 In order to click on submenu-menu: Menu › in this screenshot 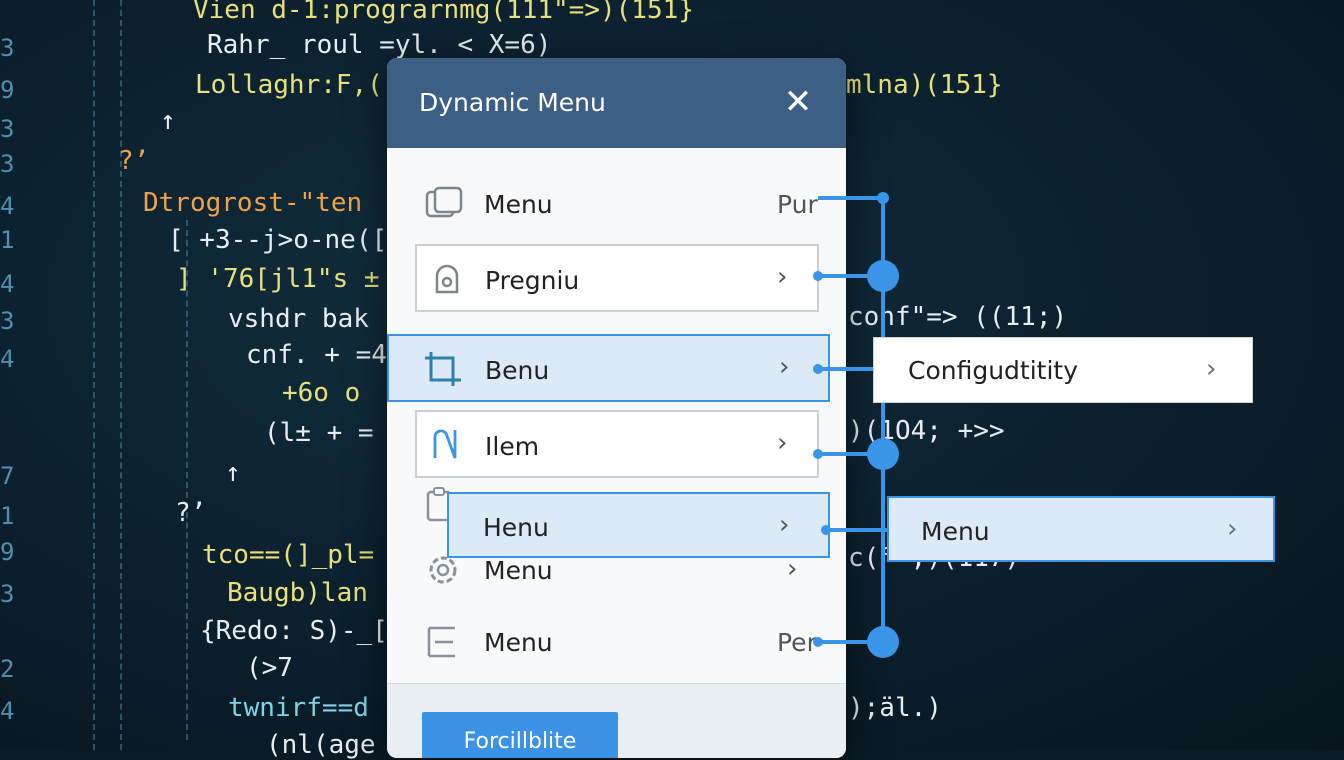, I will do `click(1081, 529)`.